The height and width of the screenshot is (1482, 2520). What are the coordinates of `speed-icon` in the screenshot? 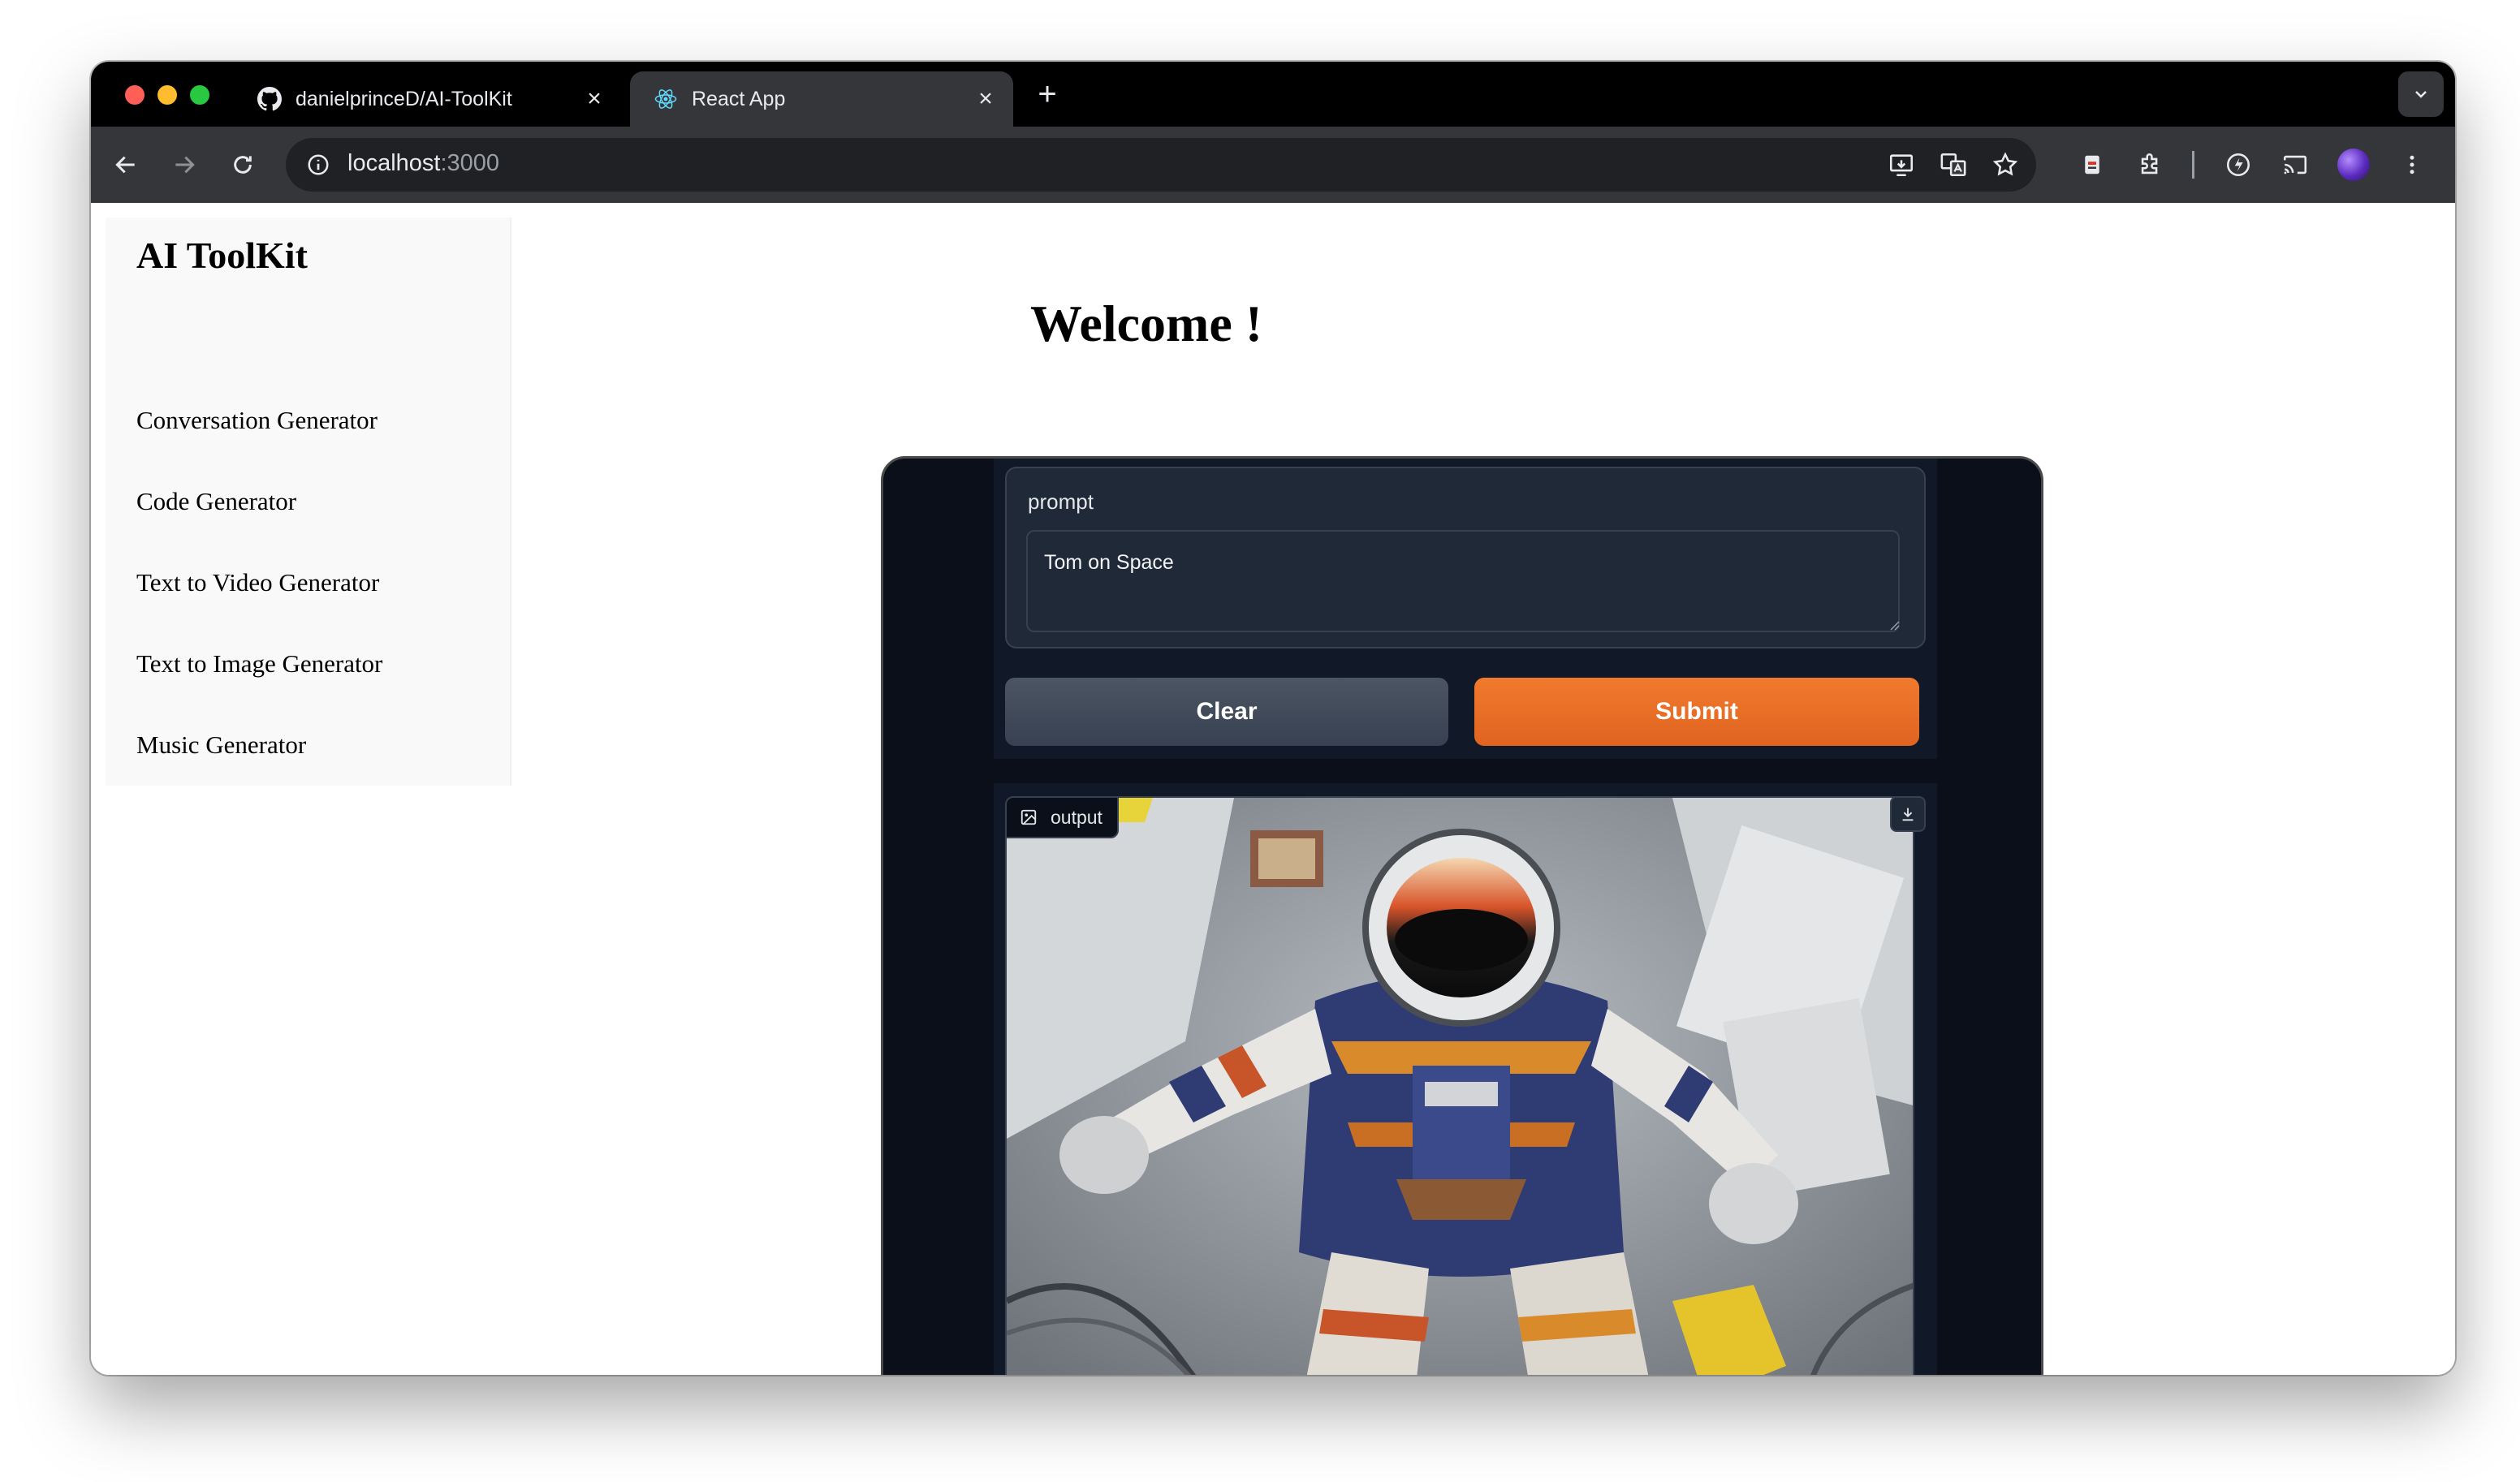 It's located at (2238, 165).